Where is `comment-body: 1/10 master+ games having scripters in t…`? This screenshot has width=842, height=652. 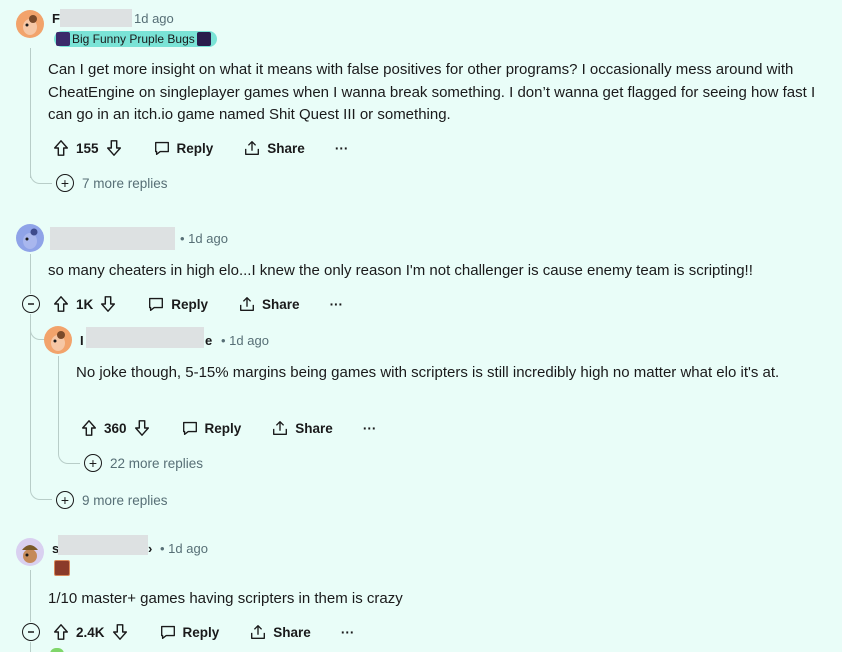 comment-body: 1/10 master+ games having scripters in t… is located at coordinates (225, 598).